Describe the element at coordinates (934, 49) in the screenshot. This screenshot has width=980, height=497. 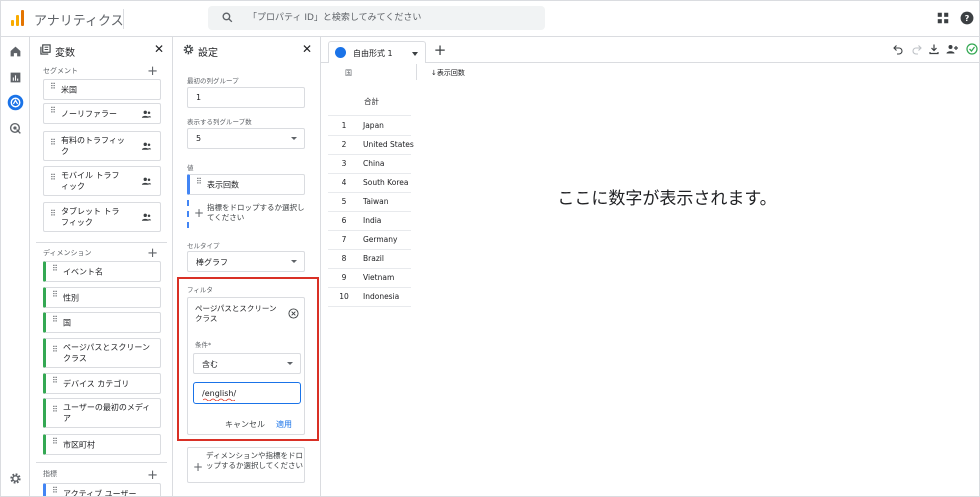
I see `download-icon` at that location.